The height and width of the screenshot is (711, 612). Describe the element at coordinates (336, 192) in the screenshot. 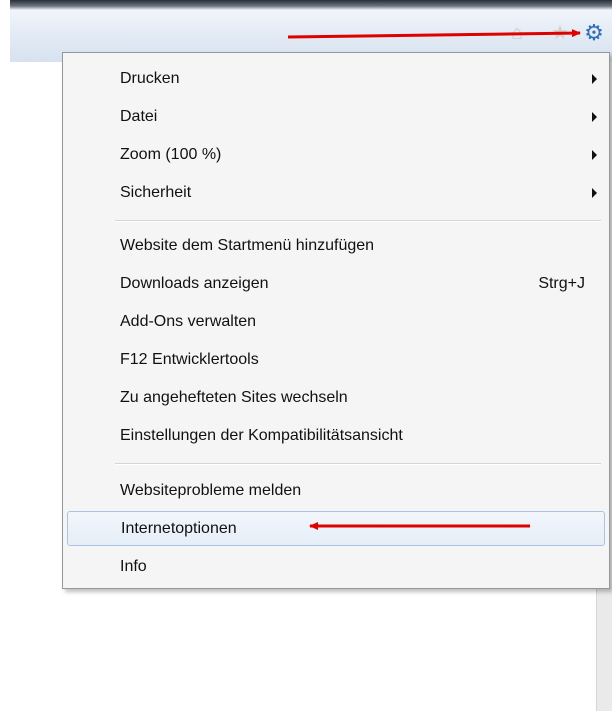

I see `menu-item-sicherheit: Sicherheit` at that location.